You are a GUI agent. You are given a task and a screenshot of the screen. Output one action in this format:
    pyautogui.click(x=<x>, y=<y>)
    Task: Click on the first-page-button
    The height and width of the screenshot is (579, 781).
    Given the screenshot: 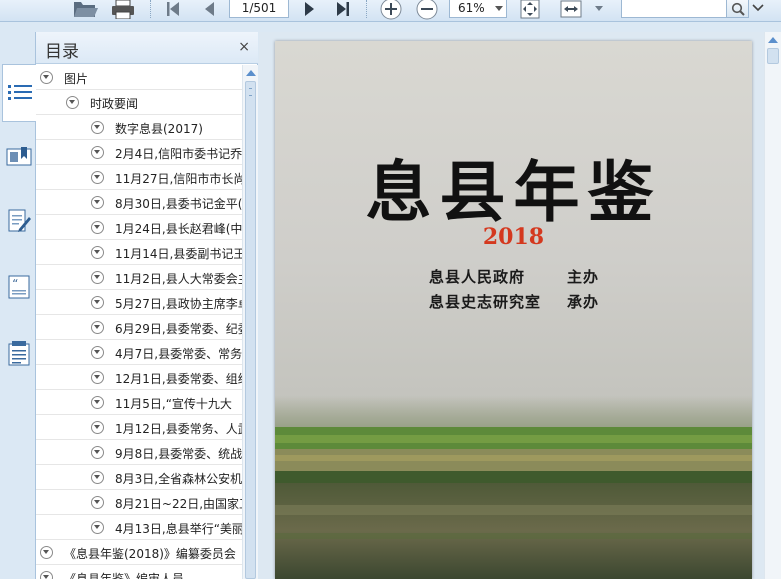 What is the action you would take?
    pyautogui.click(x=173, y=10)
    